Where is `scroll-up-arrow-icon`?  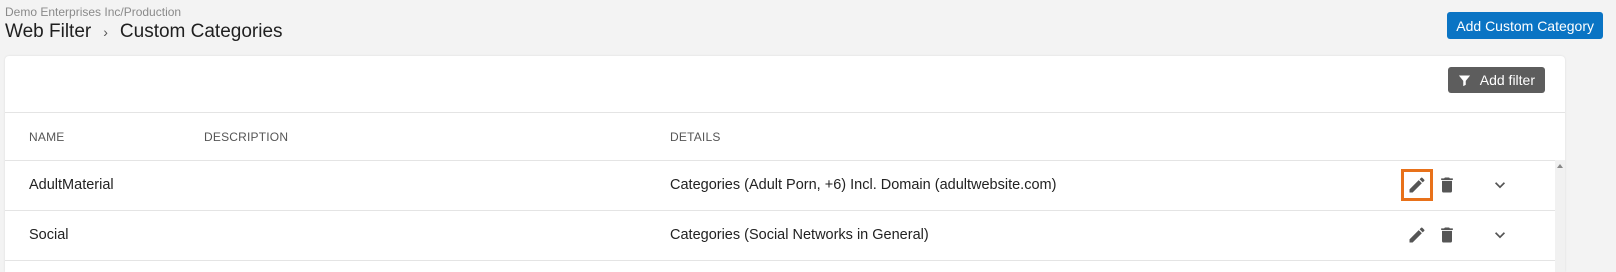
scroll-up-arrow-icon is located at coordinates (1560, 166).